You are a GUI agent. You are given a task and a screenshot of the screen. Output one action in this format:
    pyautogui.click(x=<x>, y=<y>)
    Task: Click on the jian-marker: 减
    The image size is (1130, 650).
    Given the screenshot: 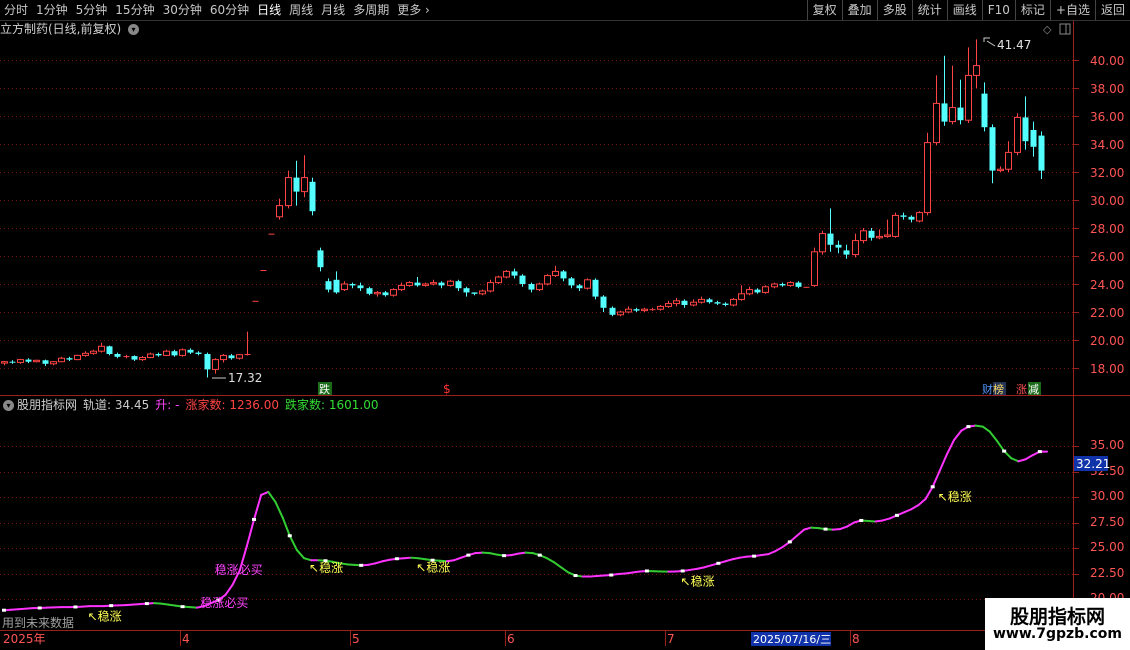 What is the action you would take?
    pyautogui.click(x=1033, y=389)
    